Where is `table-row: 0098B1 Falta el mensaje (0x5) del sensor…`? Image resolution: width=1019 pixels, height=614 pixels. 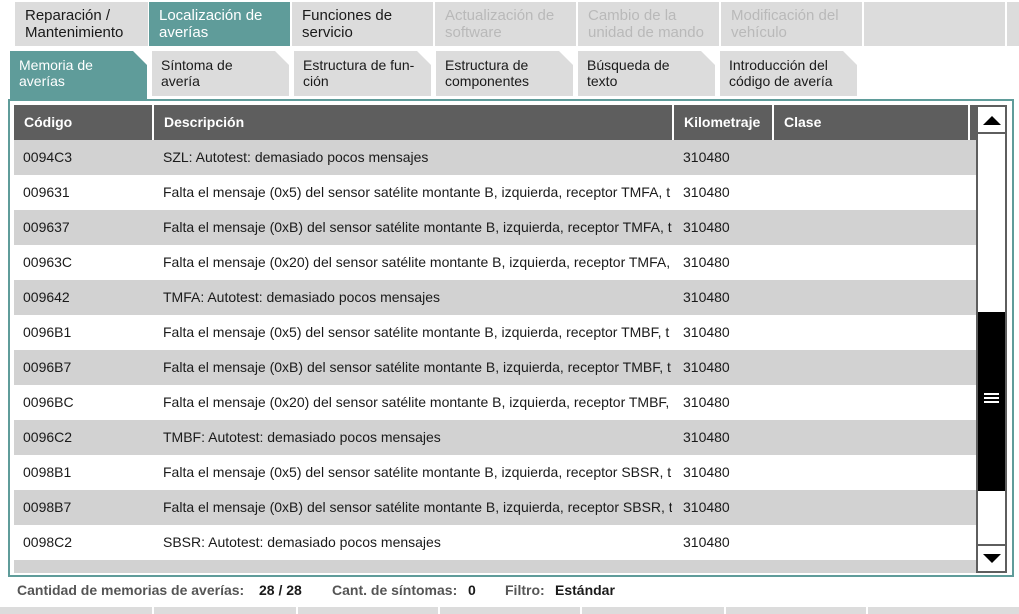 table-row: 0098B1 Falta el mensaje (0x5) del sensor… is located at coordinates (495, 472).